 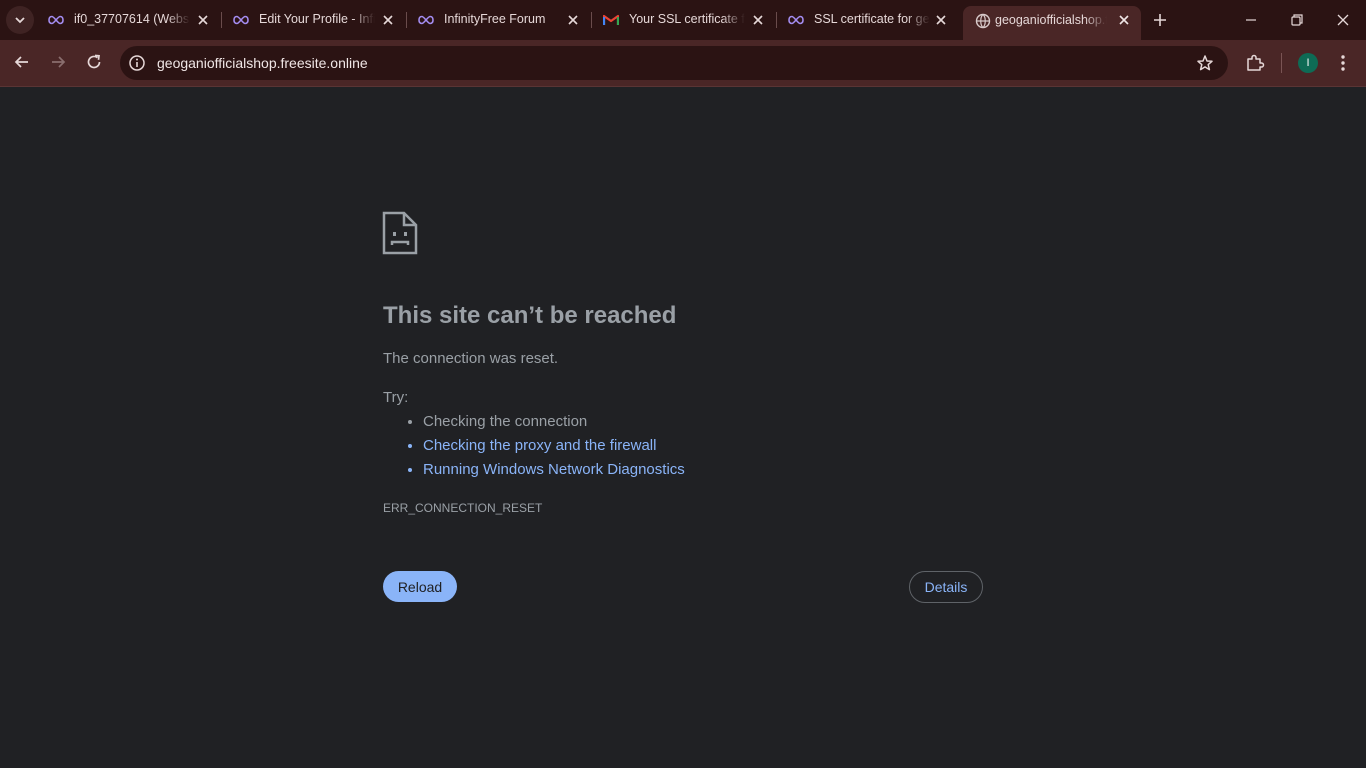 What do you see at coordinates (400, 233) in the screenshot?
I see `sad-page-icon` at bounding box center [400, 233].